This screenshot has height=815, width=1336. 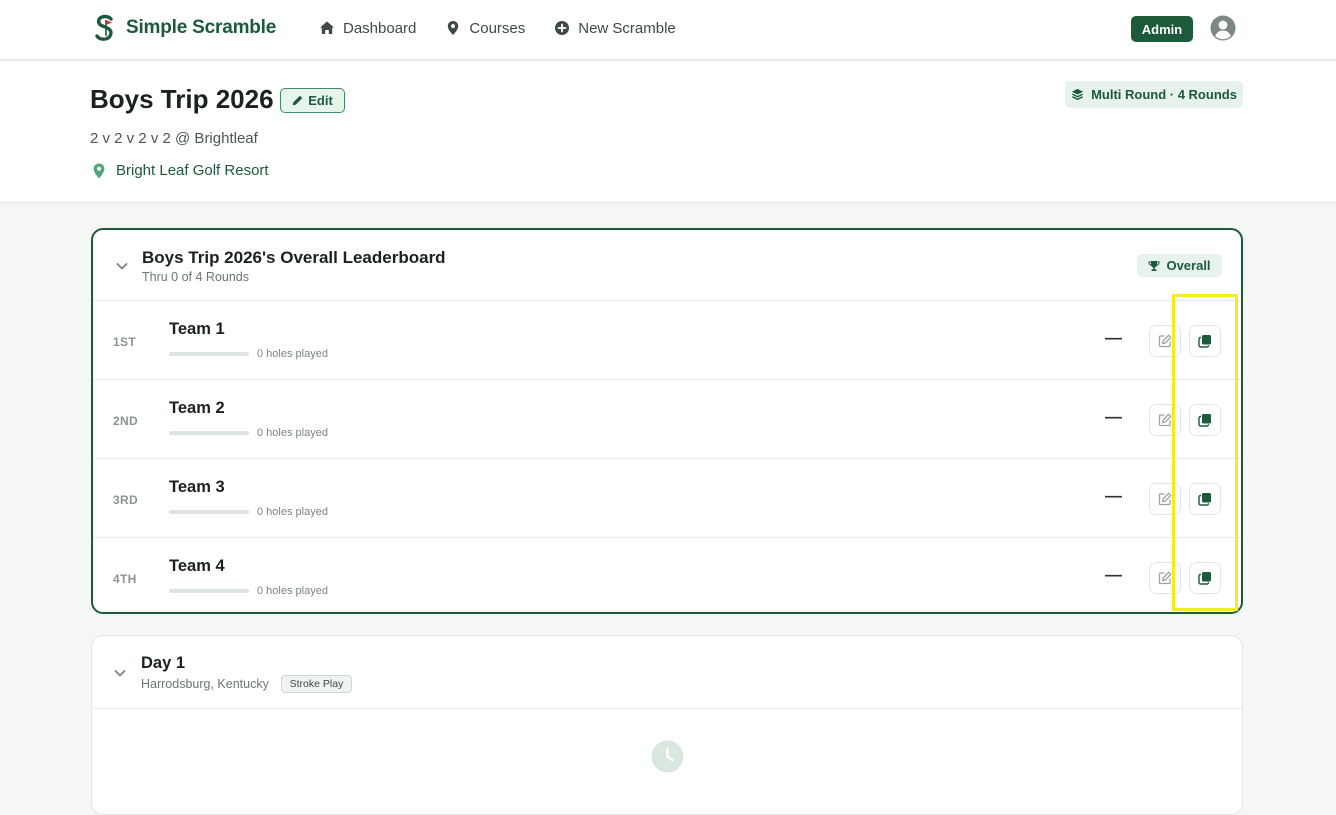 I want to click on nav-link-courses: Courses, so click(x=485, y=28).